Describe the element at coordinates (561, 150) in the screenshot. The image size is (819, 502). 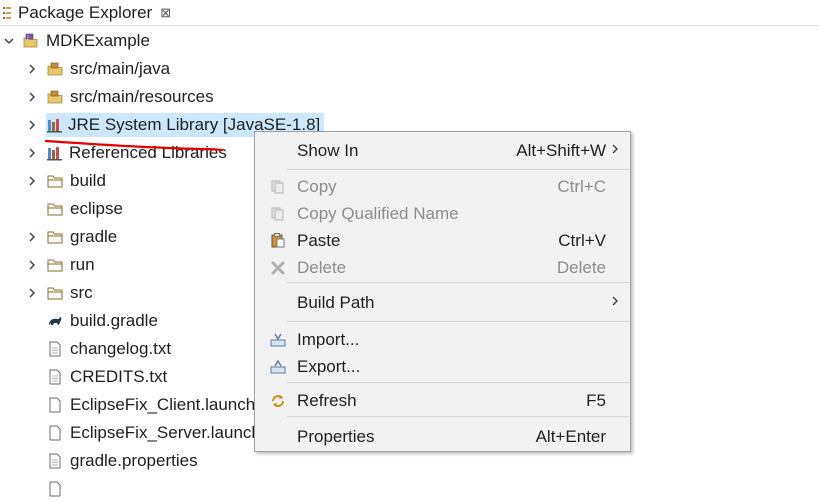
I see `menu-item-shortcut: Alt+Shift+W` at that location.